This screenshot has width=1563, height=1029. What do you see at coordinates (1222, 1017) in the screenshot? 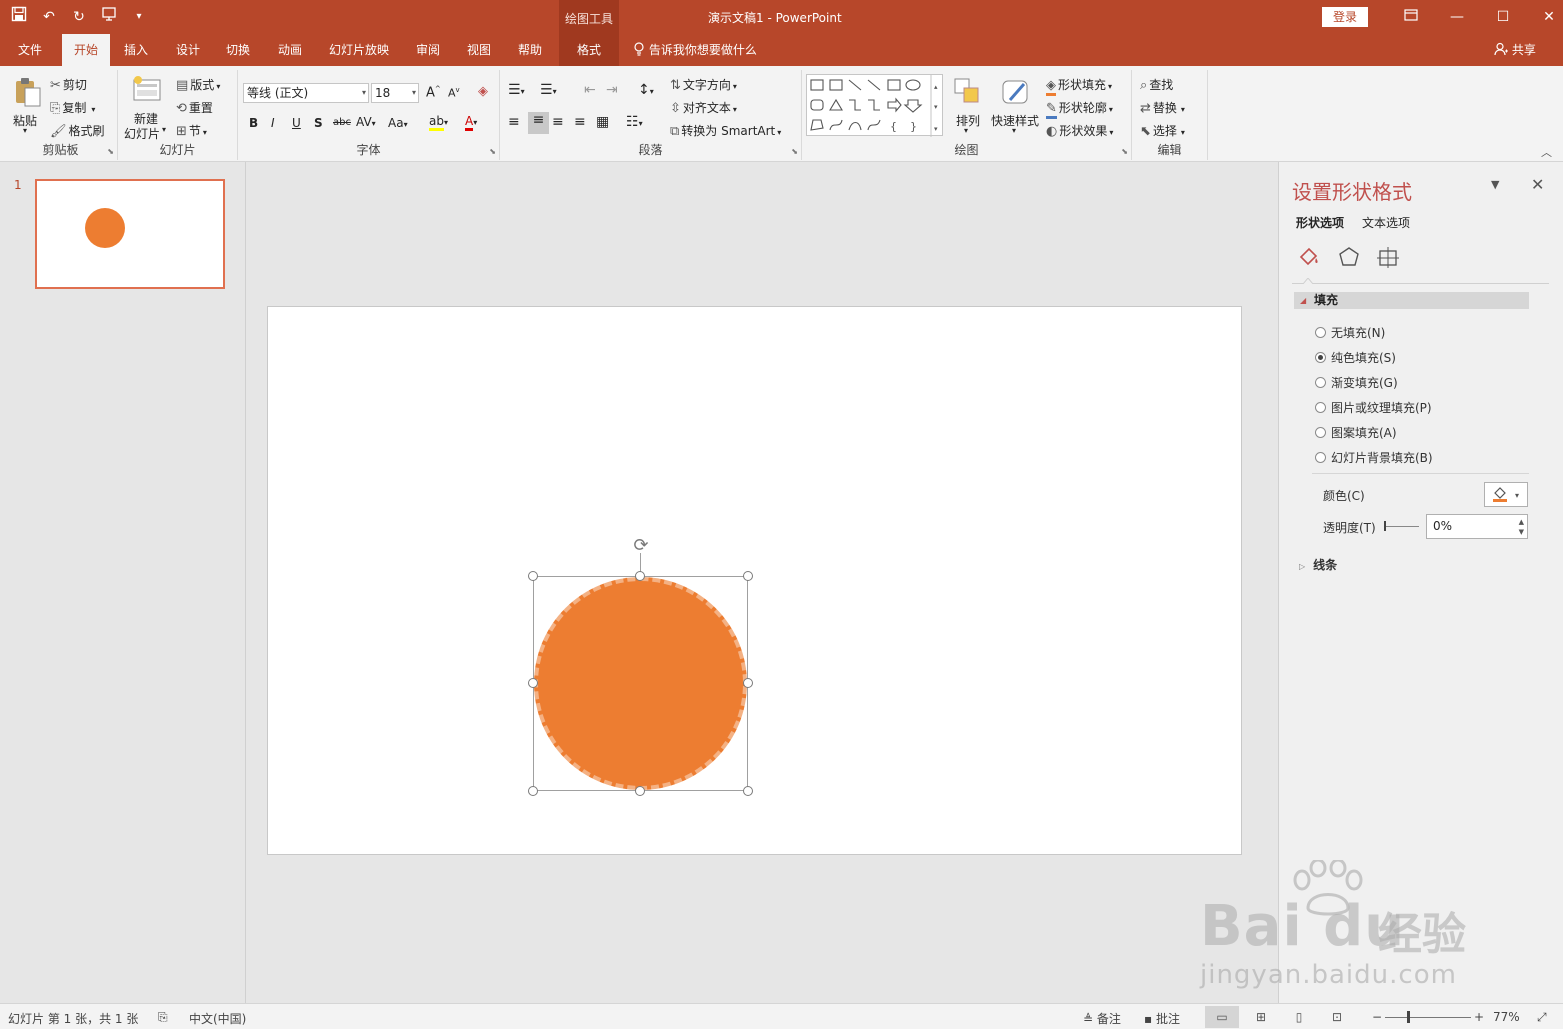
I see `normal-view-icon: ▭` at bounding box center [1222, 1017].